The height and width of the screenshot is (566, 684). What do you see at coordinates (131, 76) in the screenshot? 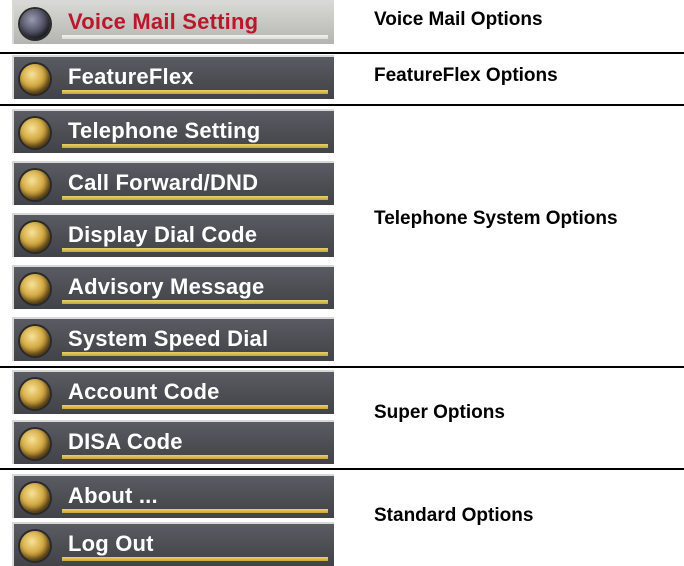
I see `menu-button-label: FeatureFlex` at bounding box center [131, 76].